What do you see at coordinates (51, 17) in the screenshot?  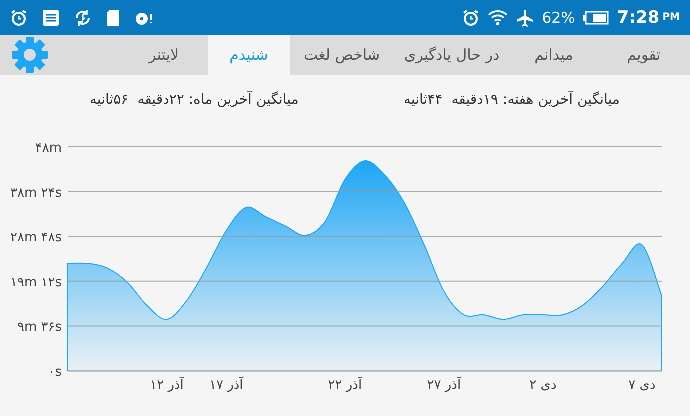 I see `notes-icon` at bounding box center [51, 17].